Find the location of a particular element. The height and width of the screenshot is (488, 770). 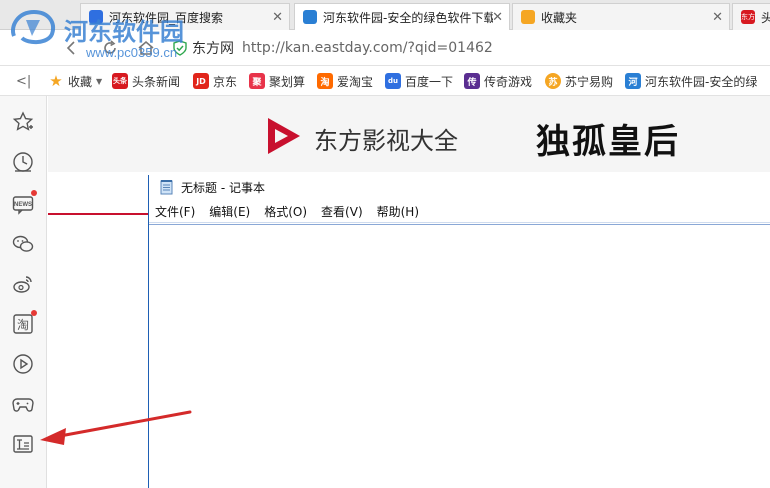

watermark-name: 河东软件园 is located at coordinates (124, 31).